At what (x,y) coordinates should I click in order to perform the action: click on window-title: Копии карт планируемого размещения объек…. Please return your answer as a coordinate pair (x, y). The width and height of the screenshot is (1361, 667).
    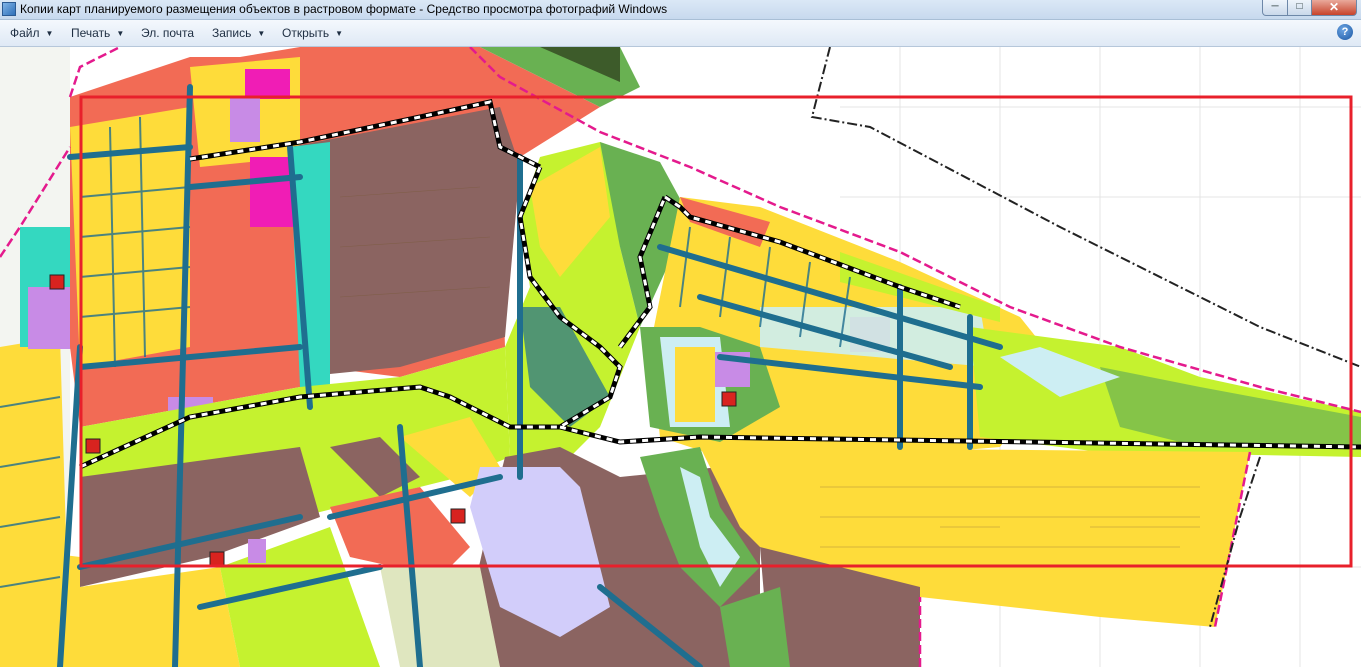
    Looking at the image, I should click on (344, 9).